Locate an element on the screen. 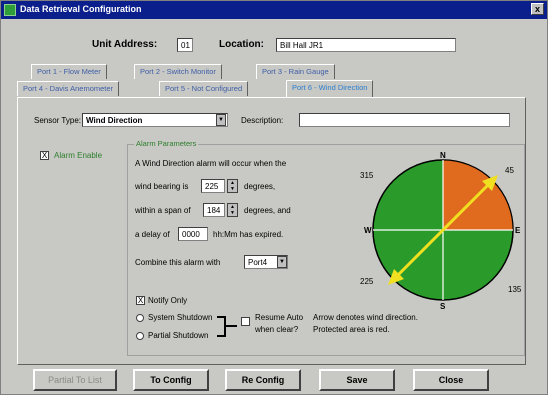  resume-auto-label: Resume Auto is located at coordinates (279, 317).